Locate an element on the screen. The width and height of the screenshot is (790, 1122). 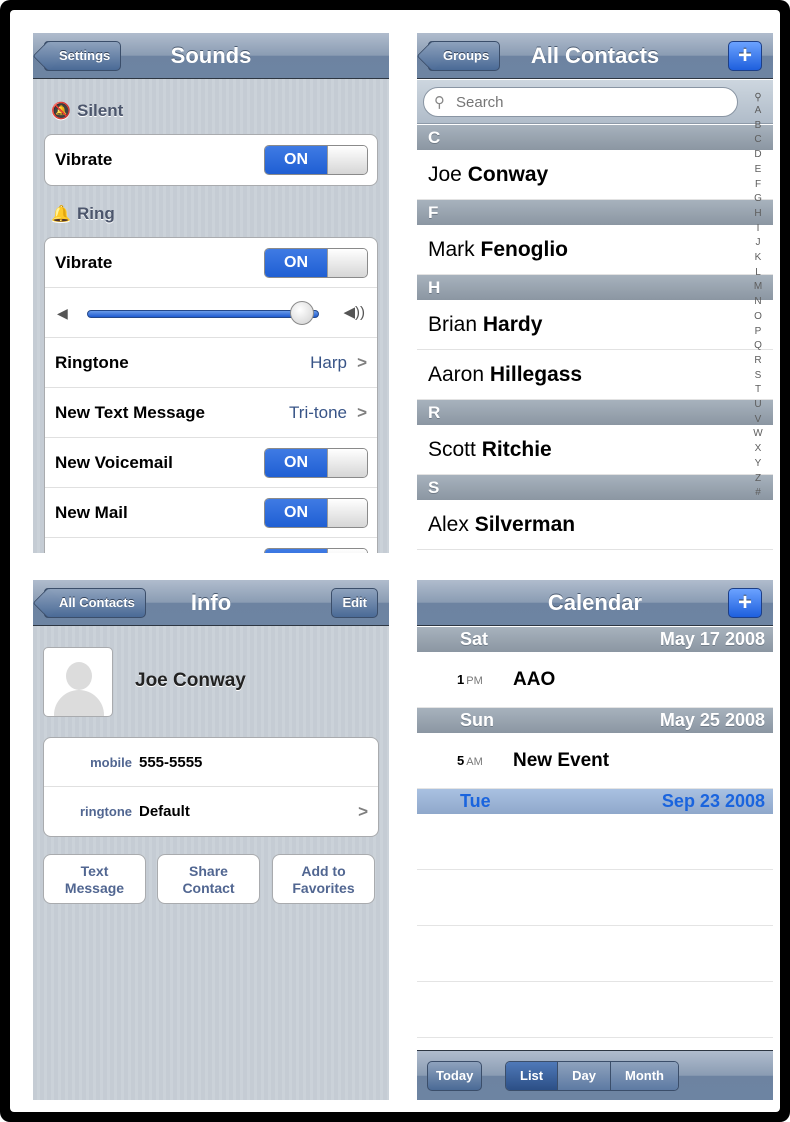
text-message-button: Text Message is located at coordinates (94, 879).